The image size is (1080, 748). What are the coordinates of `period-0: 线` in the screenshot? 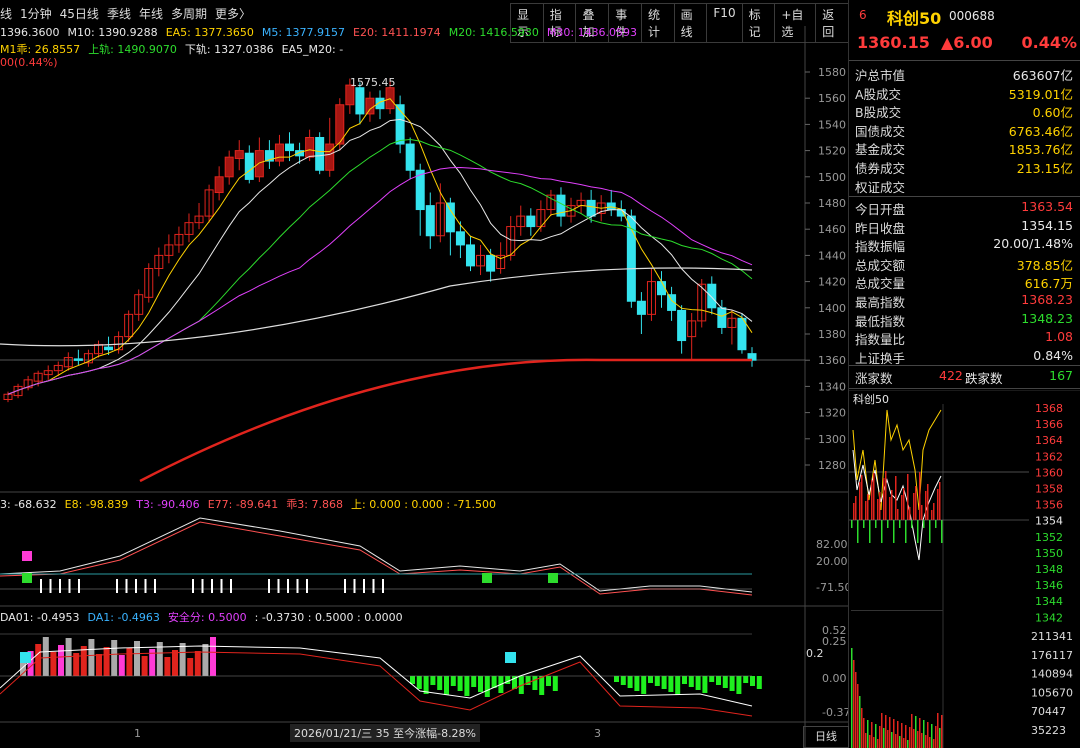 It's located at (6, 13).